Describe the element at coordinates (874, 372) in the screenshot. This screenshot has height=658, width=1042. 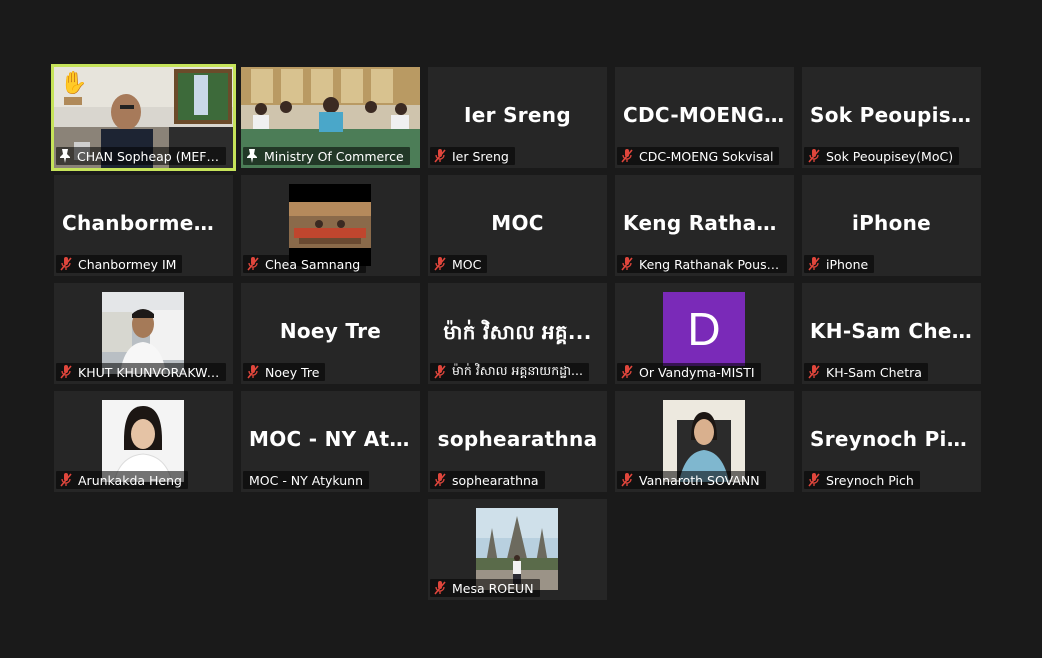
I see `participant-name: KH-Sam Chetra` at that location.